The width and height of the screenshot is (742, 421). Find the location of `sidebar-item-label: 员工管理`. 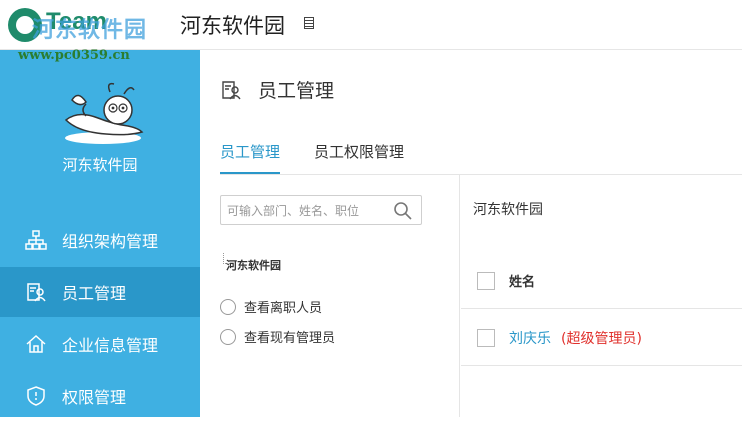

sidebar-item-label: 员工管理 is located at coordinates (94, 293).